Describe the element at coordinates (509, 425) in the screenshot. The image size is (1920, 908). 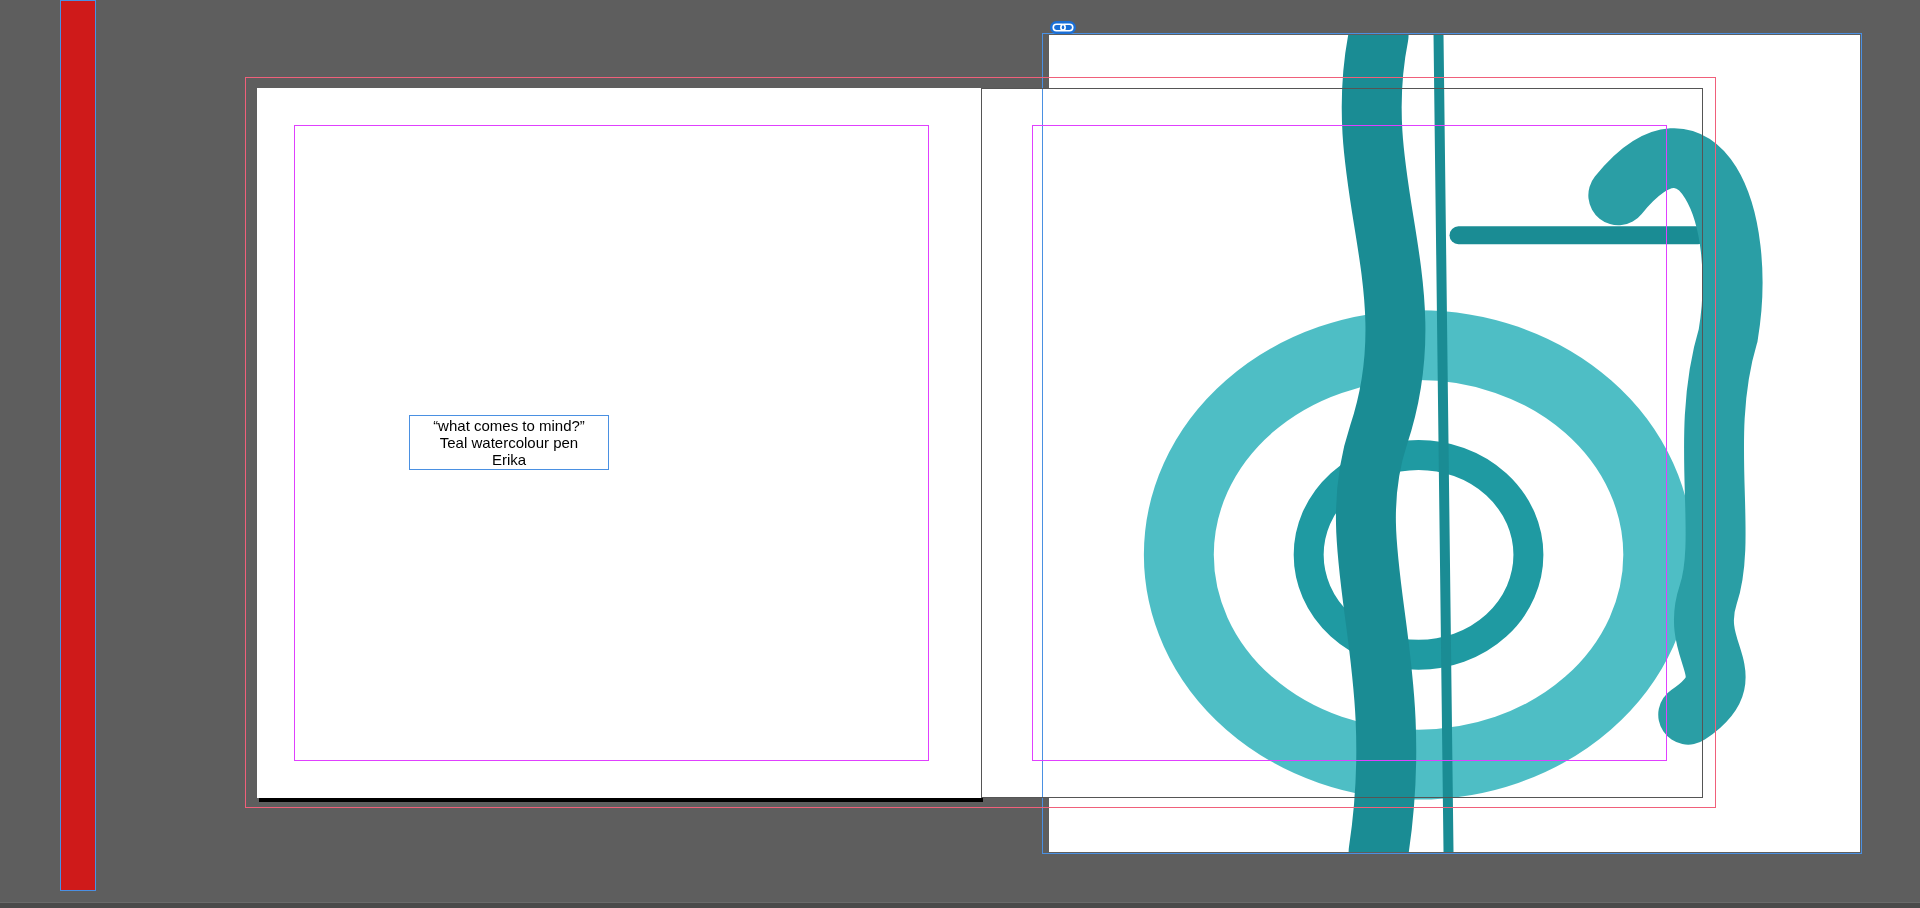
I see `caption-text: “what comes to mind?”` at that location.